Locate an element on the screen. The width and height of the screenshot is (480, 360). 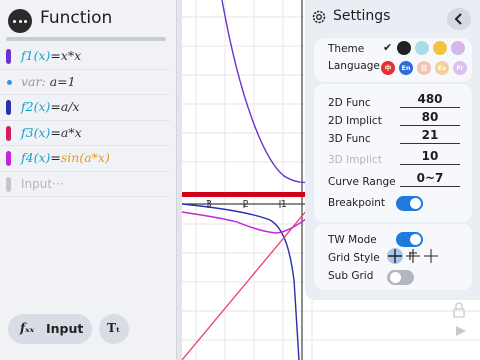
variable-expression: var: a=1 is located at coordinates (48, 81).